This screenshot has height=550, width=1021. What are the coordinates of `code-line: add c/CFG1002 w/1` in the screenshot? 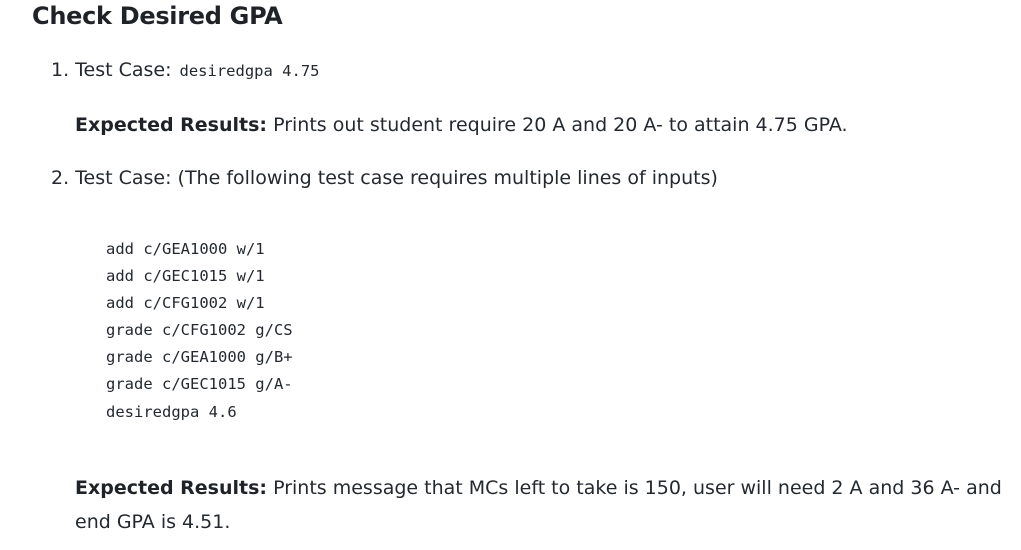 It's located at (185, 303).